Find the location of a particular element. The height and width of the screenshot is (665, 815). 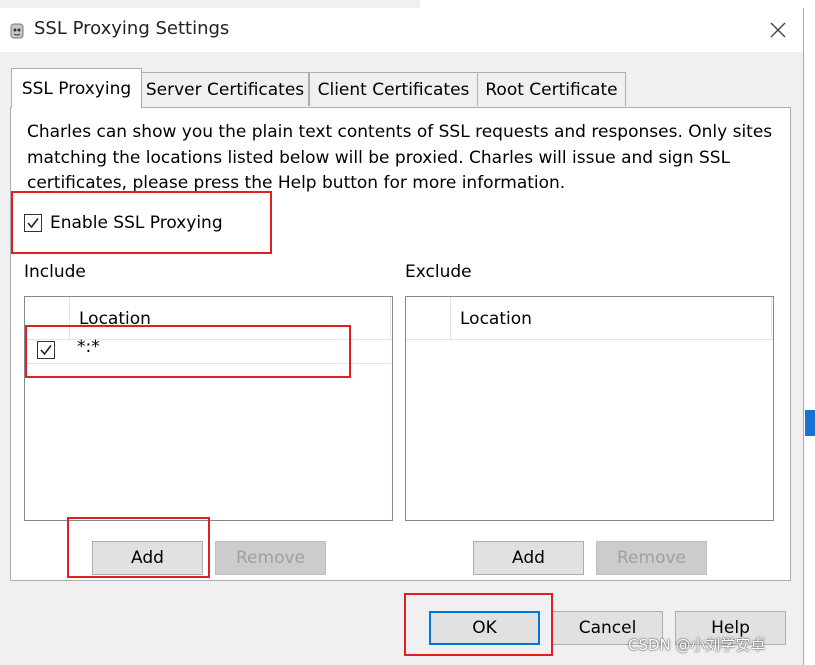

window-title: SSL Proxying Settings is located at coordinates (132, 28).